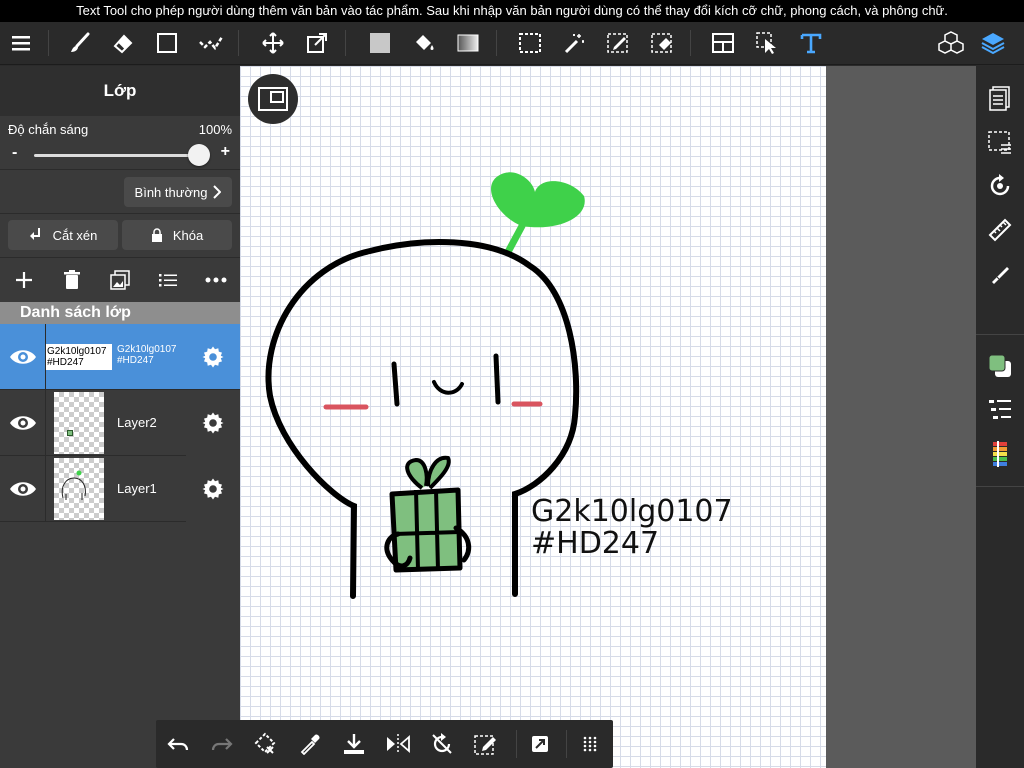  What do you see at coordinates (618, 43) in the screenshot?
I see `selection-pen-icon` at bounding box center [618, 43].